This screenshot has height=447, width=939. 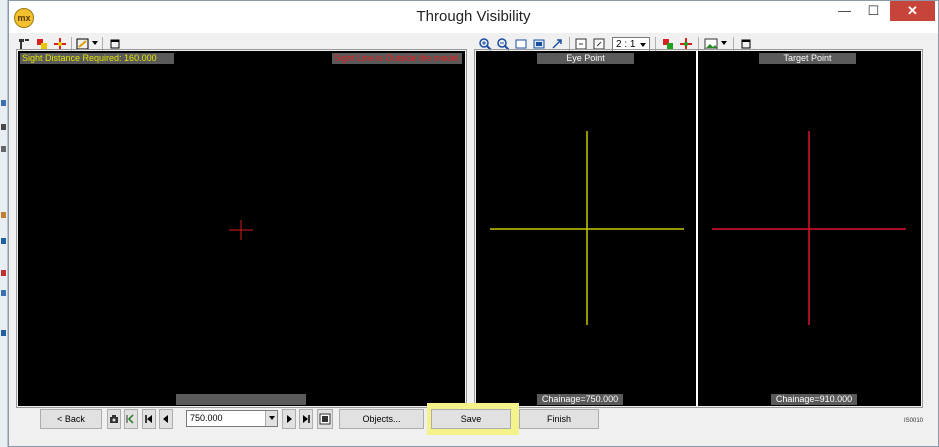 I want to click on close-button: ✕, so click(x=912, y=11).